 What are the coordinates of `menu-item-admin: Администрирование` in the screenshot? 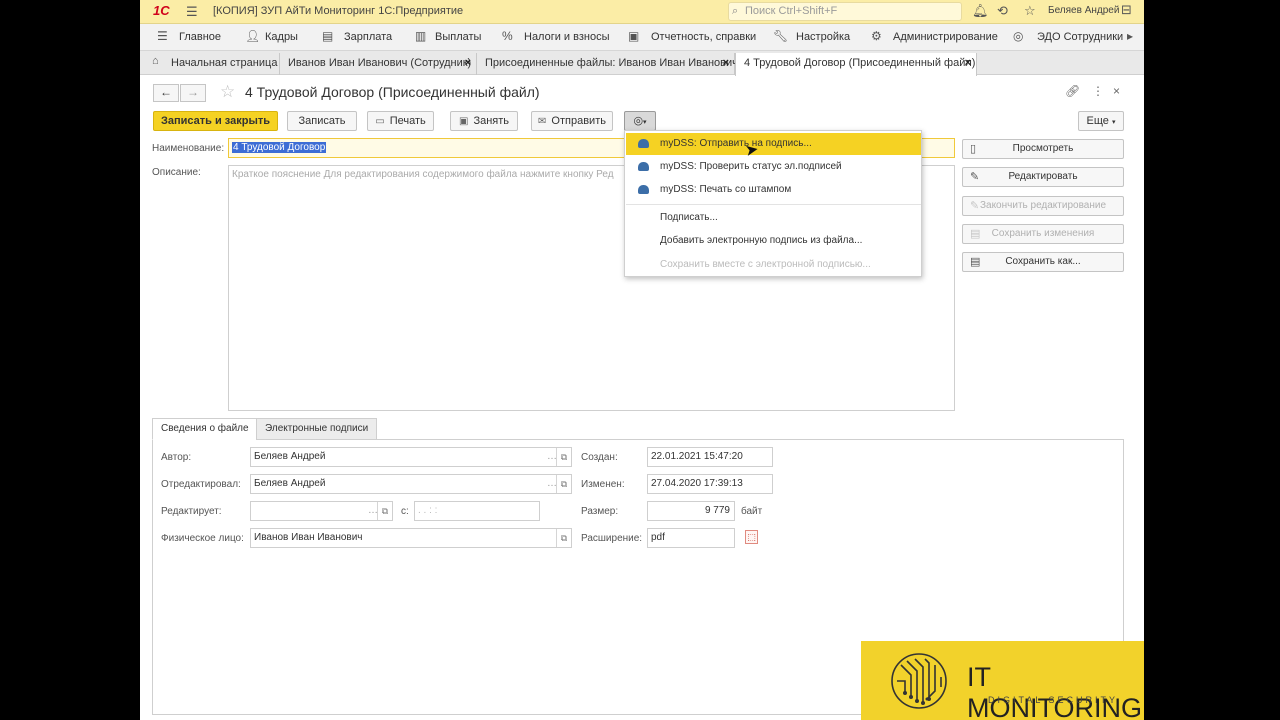 It's located at (945, 37).